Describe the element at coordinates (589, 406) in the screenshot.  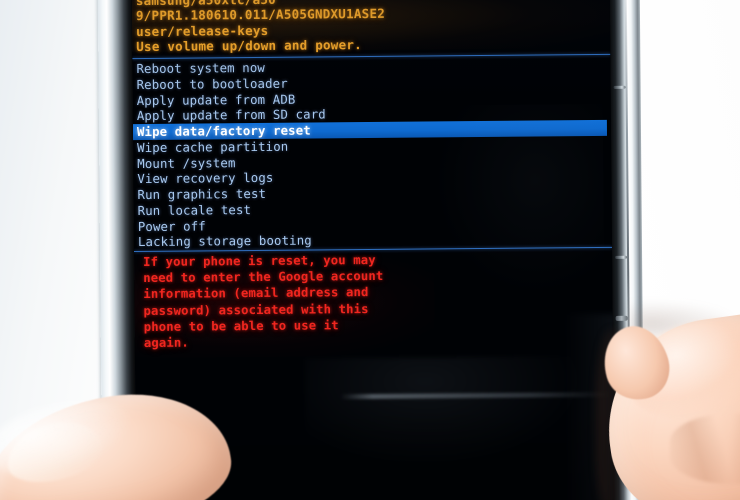
I see `screen-reflection-right-edge` at that location.